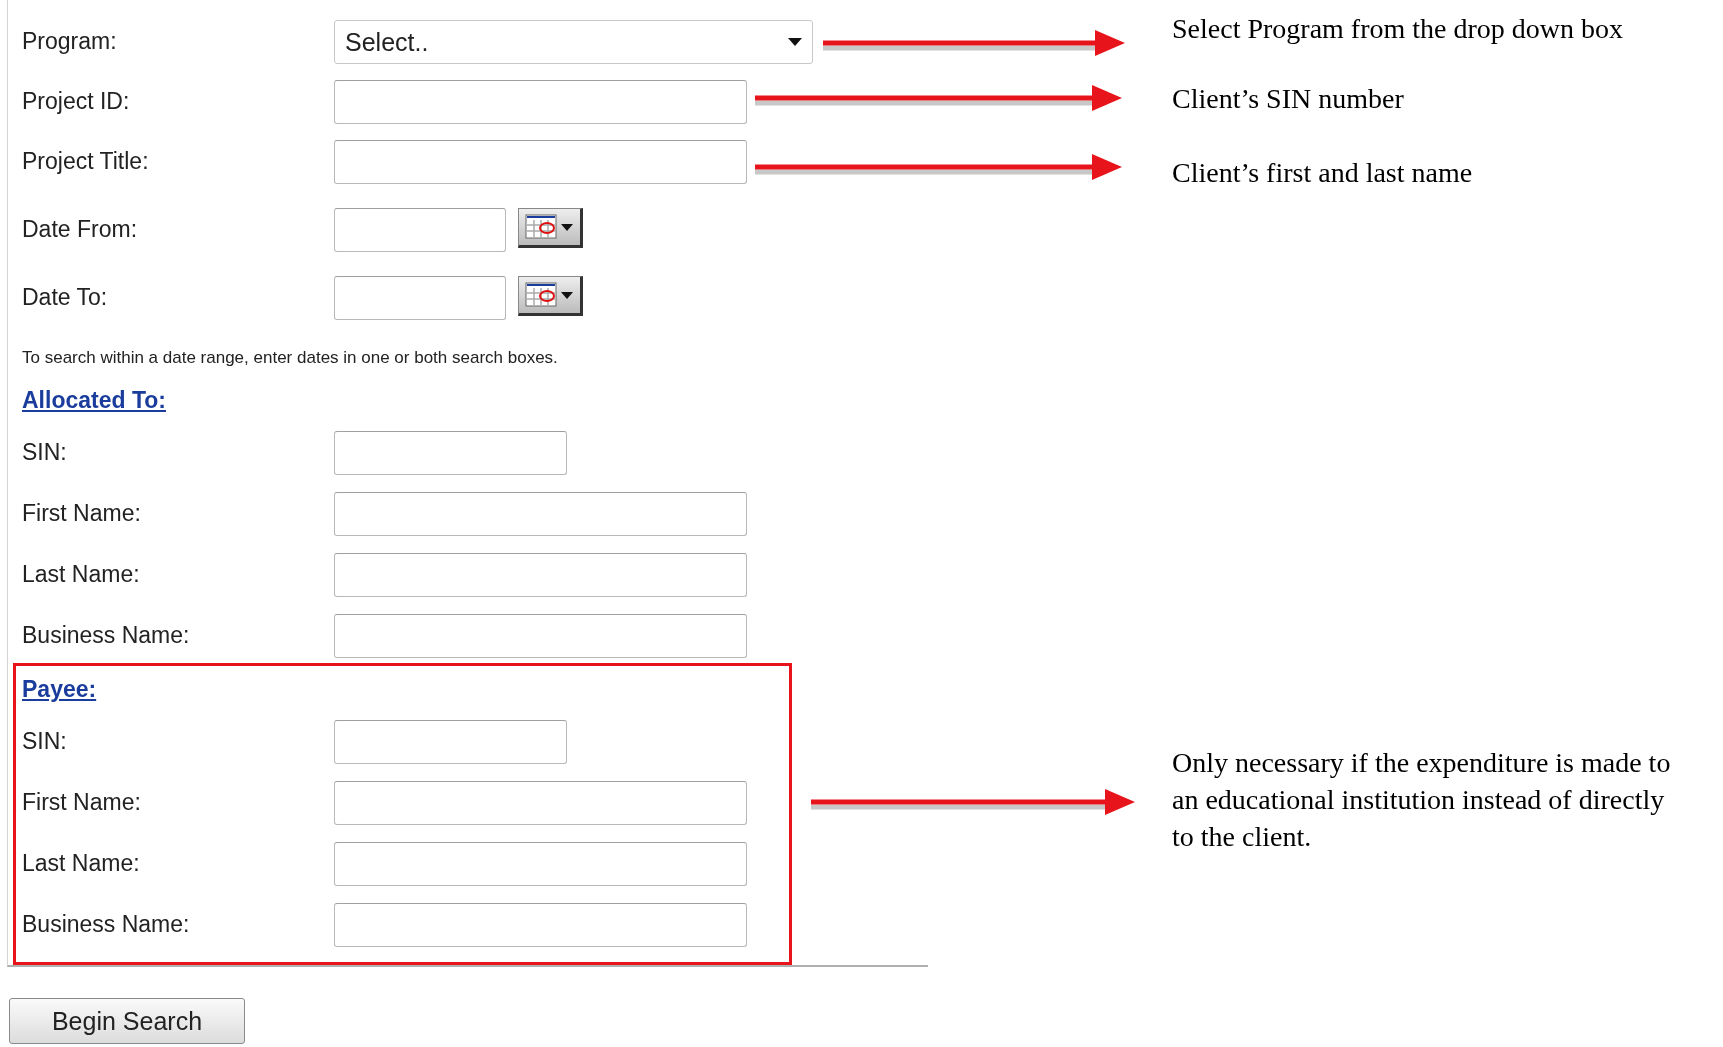 Image resolution: width=1723 pixels, height=1047 pixels. I want to click on annotation-text: Only necessary if the expenditure is made to an educational institution instead of directly to the client., so click(1422, 800).